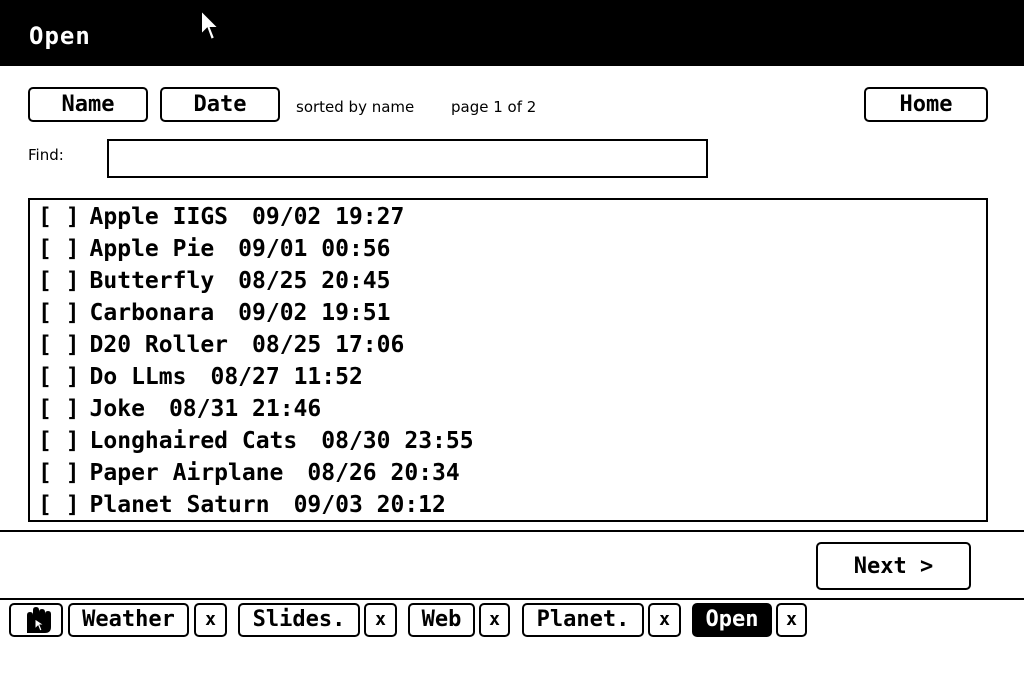 This screenshot has width=1024, height=684. What do you see at coordinates (186, 473) in the screenshot?
I see `file-name: Paper Airplane` at bounding box center [186, 473].